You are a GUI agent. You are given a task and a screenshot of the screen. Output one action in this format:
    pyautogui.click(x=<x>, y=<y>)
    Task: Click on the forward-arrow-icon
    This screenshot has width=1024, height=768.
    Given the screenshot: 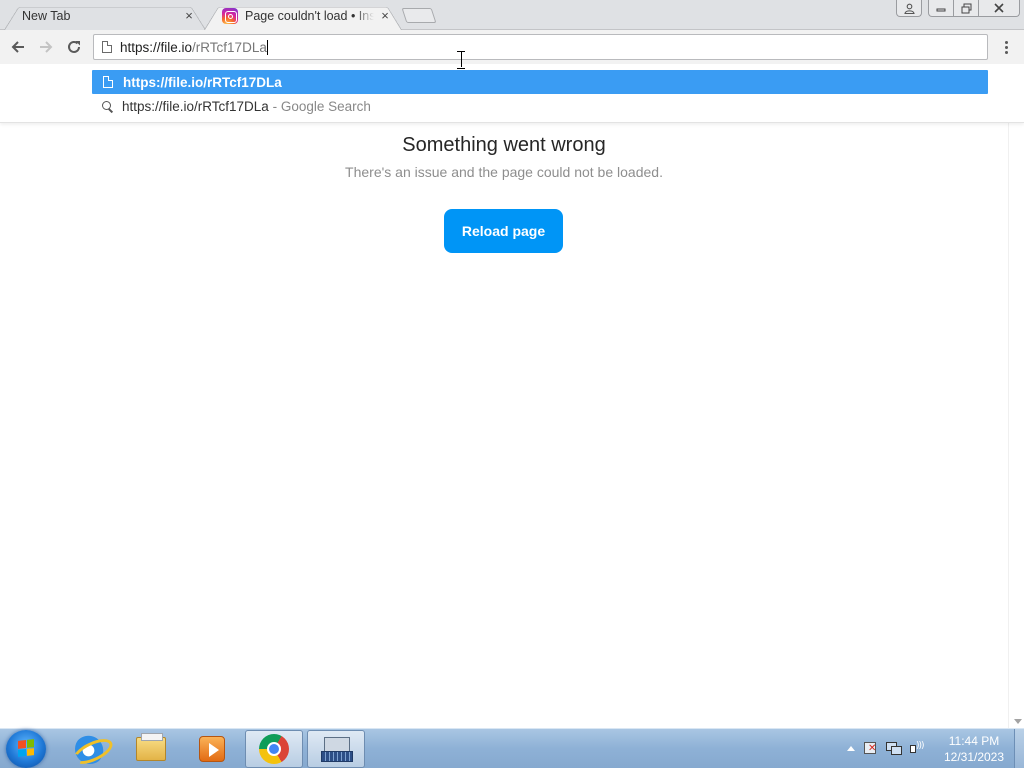 What is the action you would take?
    pyautogui.click(x=46, y=47)
    